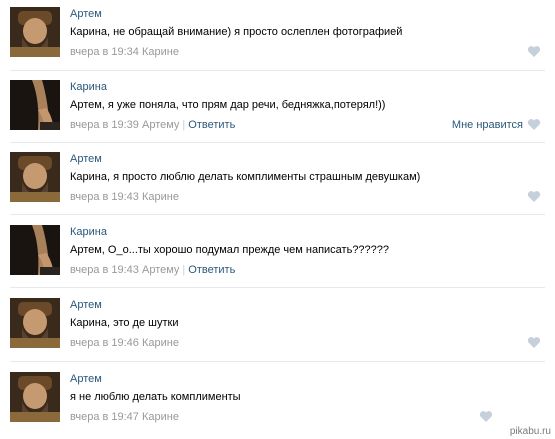 Image resolution: width=555 pixels, height=439 pixels. I want to click on comment-text: я не люблю делать комплименты, so click(155, 397).